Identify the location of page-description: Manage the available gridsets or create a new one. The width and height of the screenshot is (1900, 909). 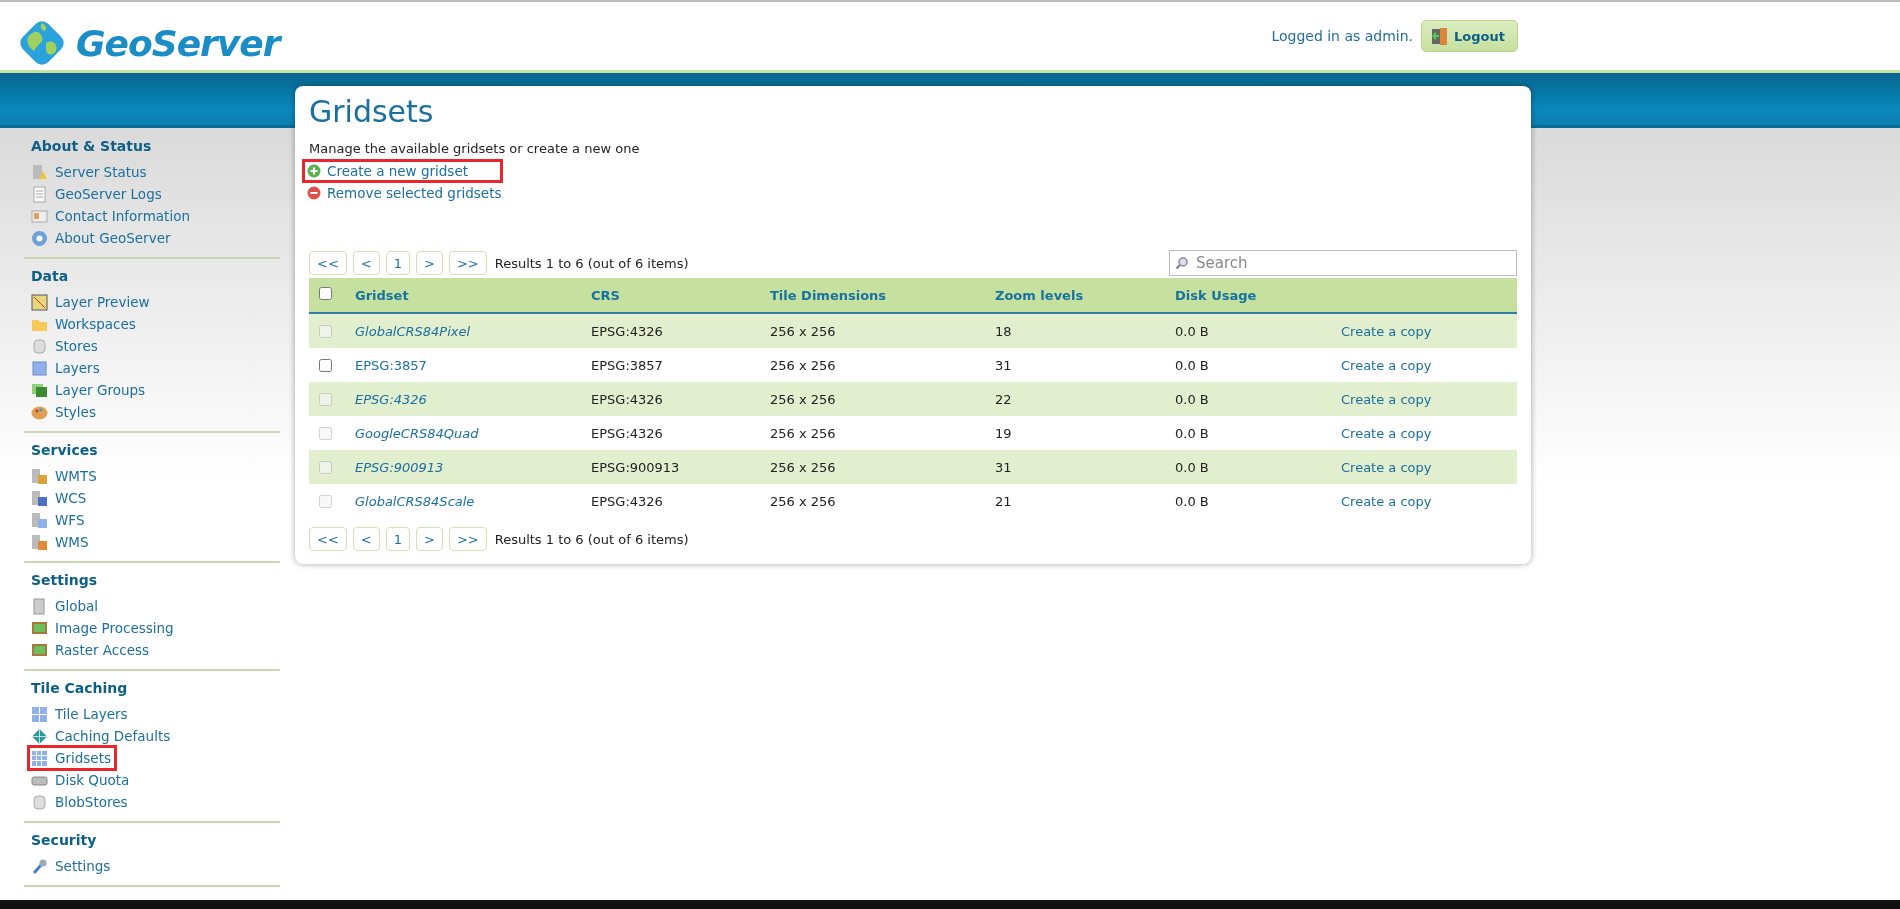
(475, 148).